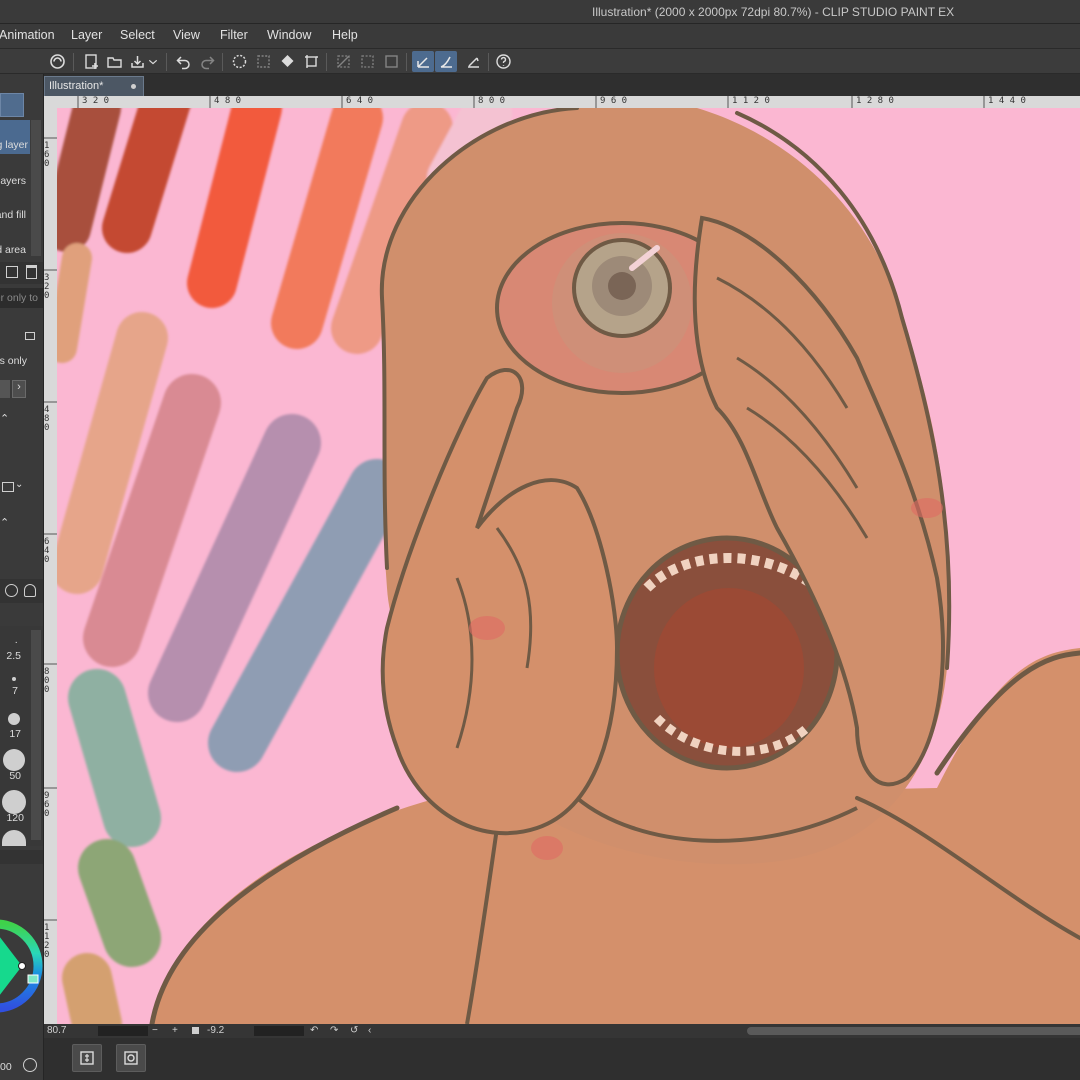  What do you see at coordinates (155, 1030) in the screenshot?
I see `zoom-out-icon: −` at bounding box center [155, 1030].